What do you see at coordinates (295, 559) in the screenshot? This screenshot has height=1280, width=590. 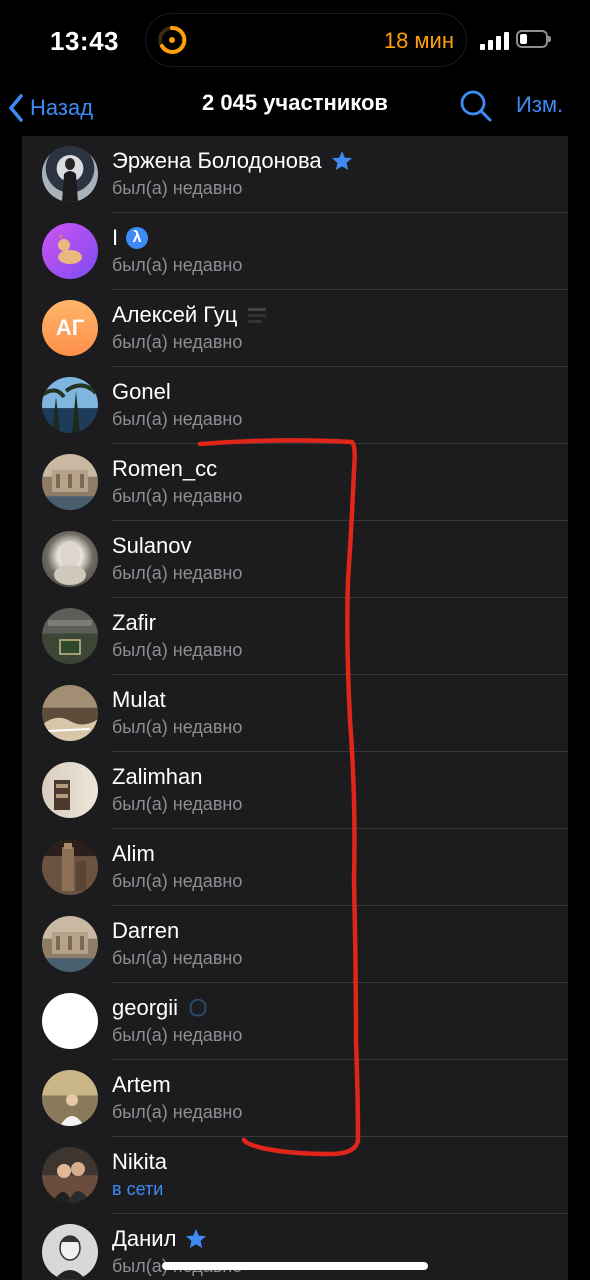 I see `list-item: Sulanov был(а) недавно` at bounding box center [295, 559].